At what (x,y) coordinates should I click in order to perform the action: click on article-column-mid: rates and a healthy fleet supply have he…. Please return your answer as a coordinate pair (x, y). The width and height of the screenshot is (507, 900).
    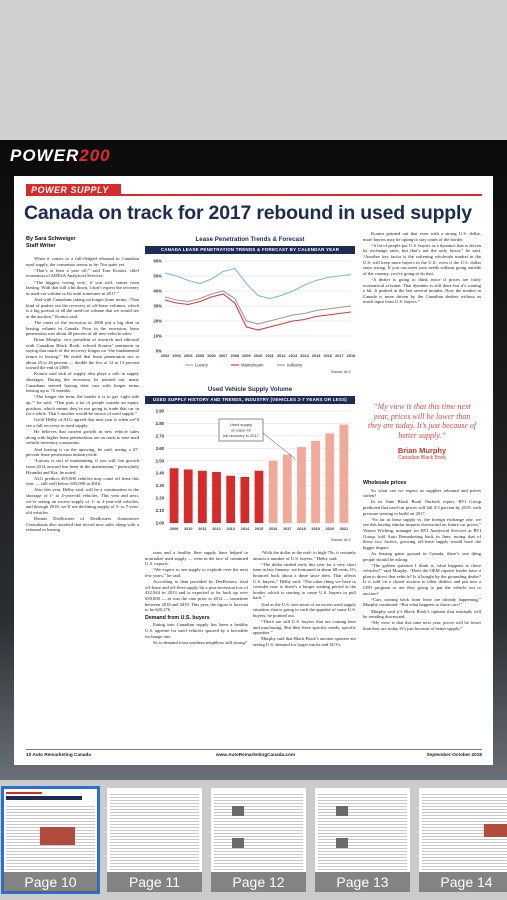
    Looking at the image, I should click on (196, 640).